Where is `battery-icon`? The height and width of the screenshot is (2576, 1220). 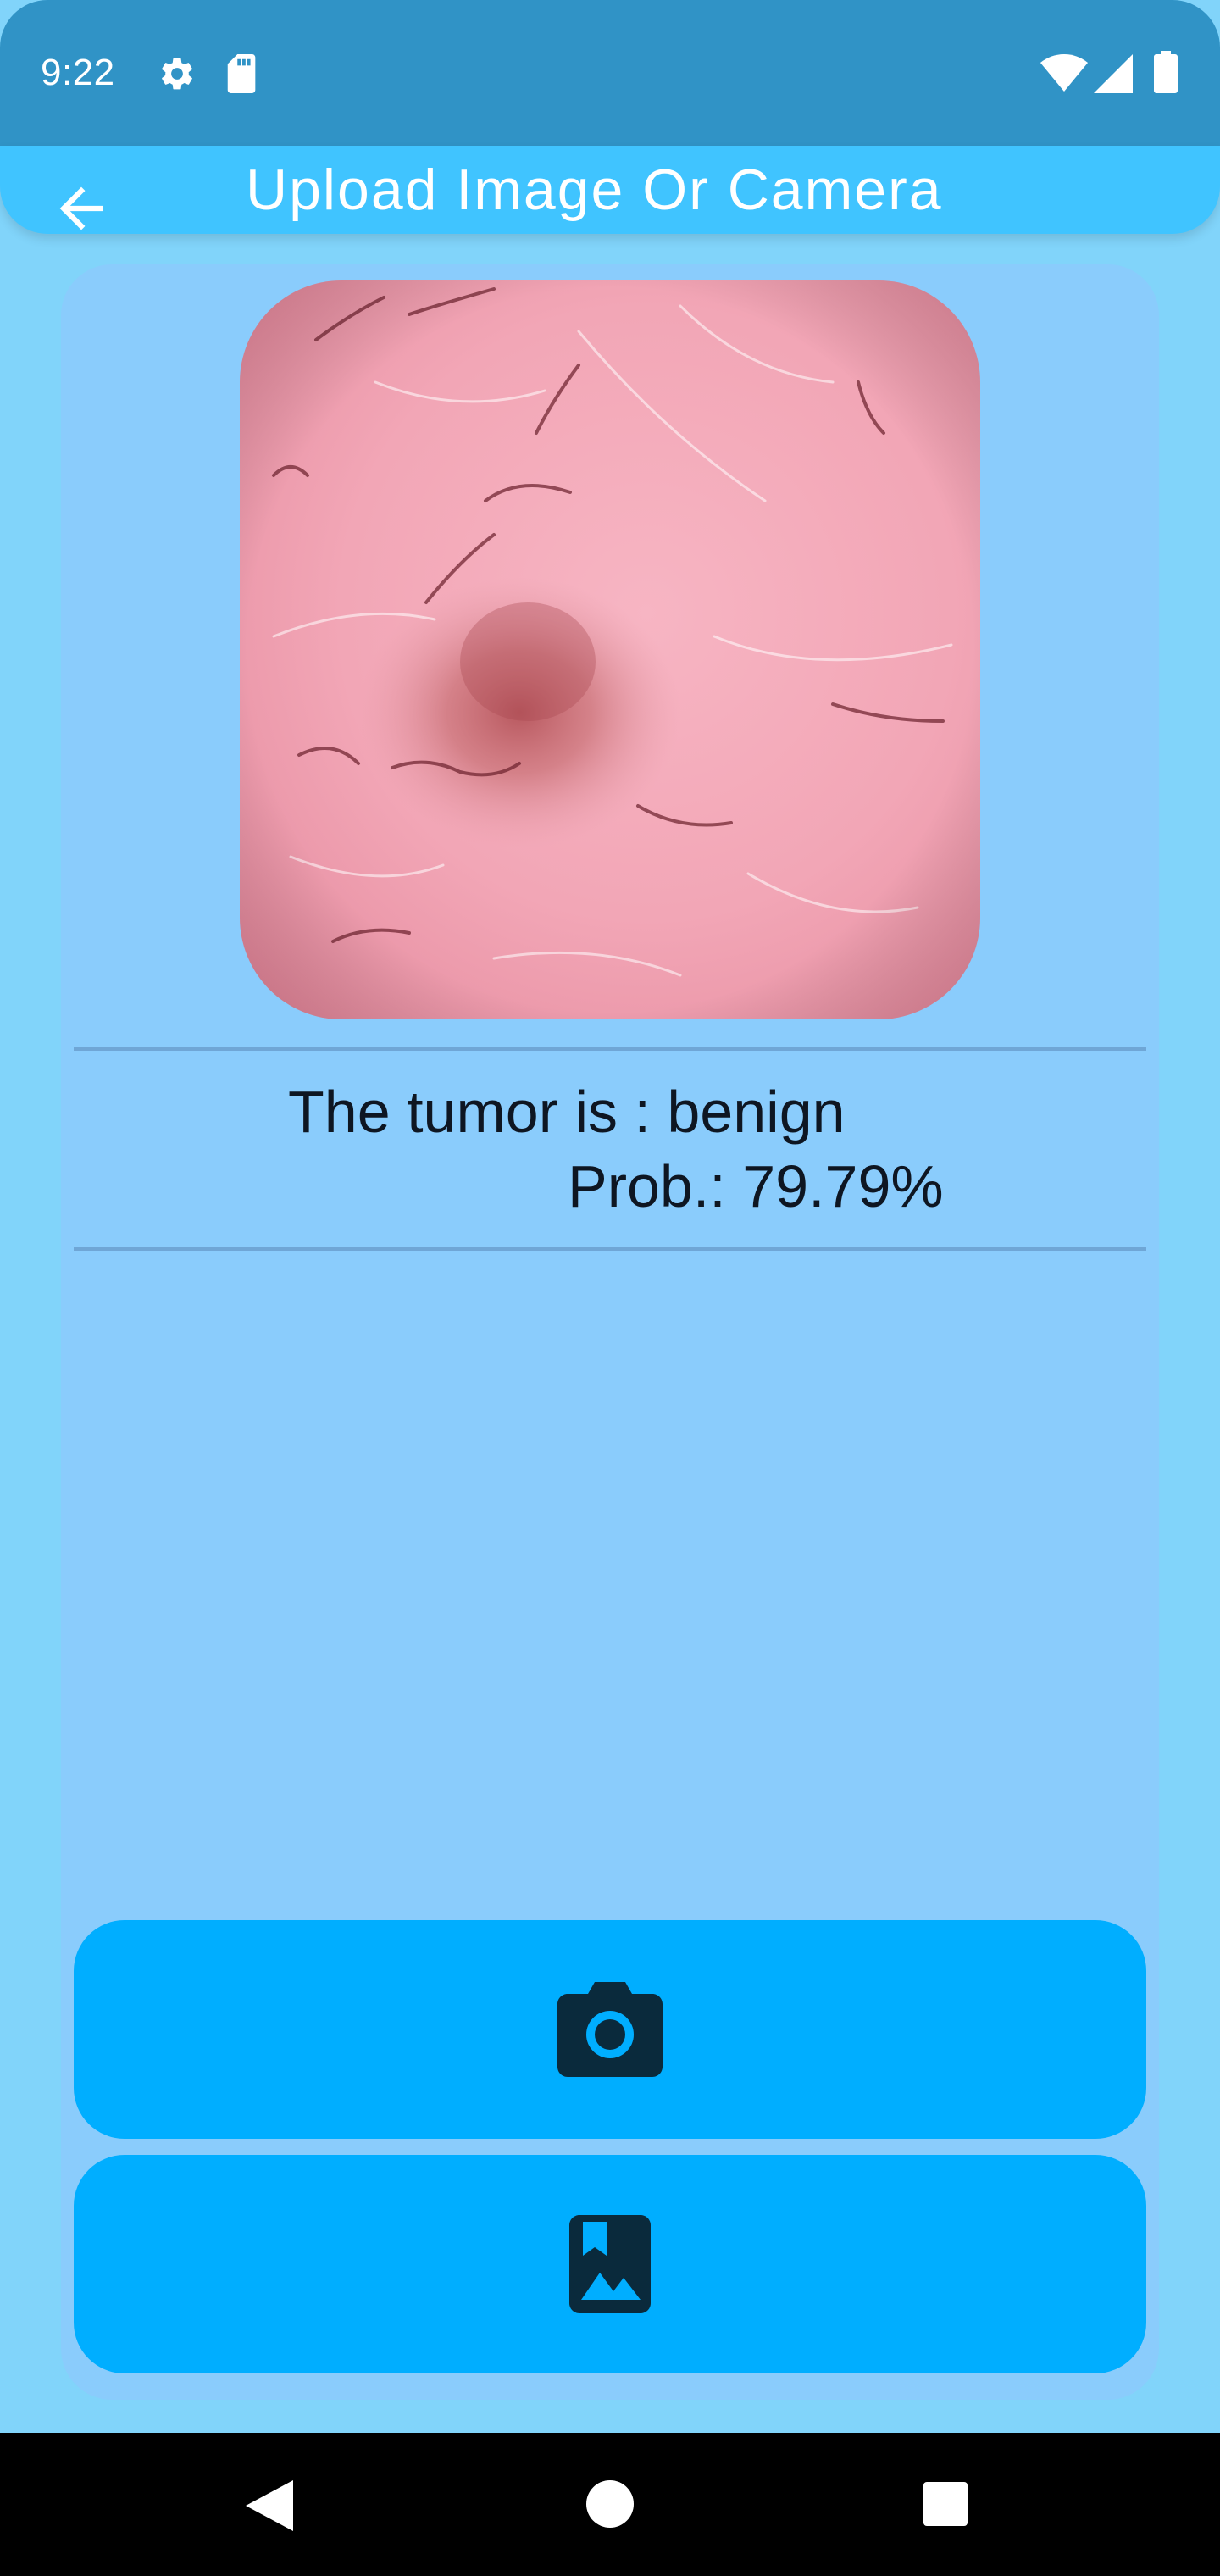 battery-icon is located at coordinates (1166, 72).